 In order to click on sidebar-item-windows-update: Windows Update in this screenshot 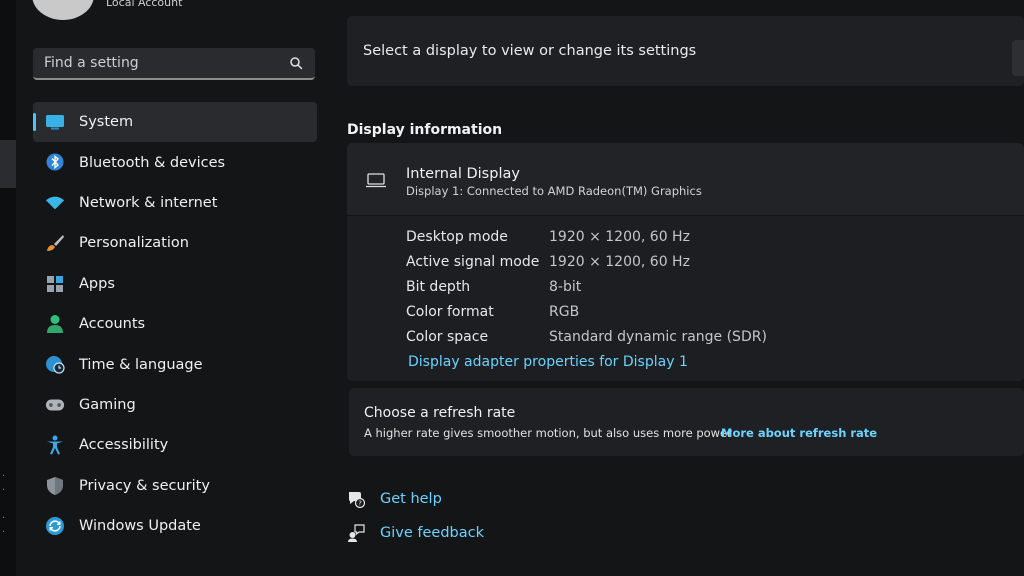, I will do `click(175, 526)`.